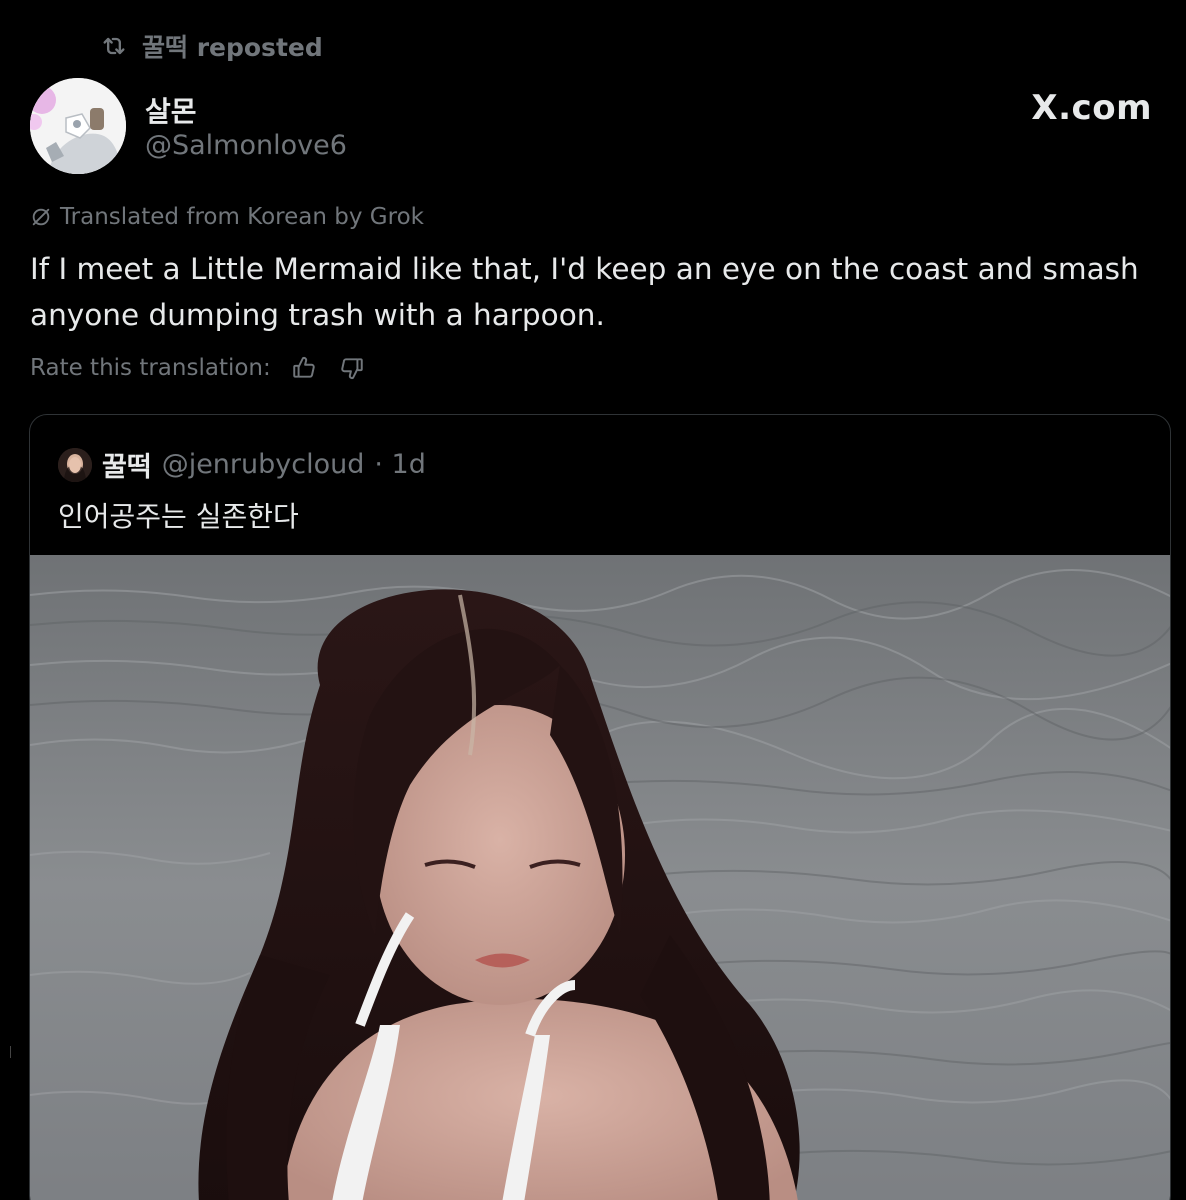 This screenshot has height=1200, width=1186. I want to click on quoted-post-text: 인어공주는 실존한다, so click(178, 516).